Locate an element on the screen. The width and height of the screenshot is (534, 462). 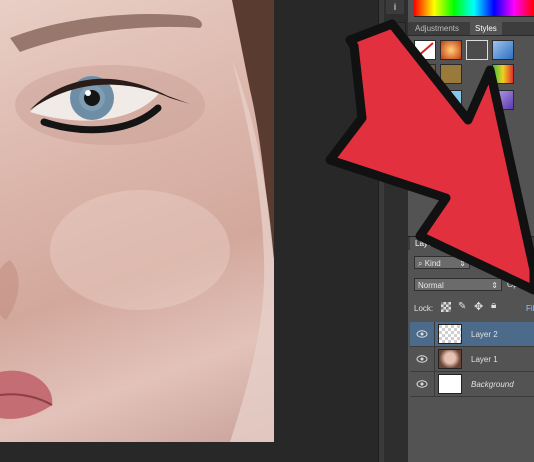
kind-filter-select: ⌕ Kind ⇕ is located at coordinates (442, 262).